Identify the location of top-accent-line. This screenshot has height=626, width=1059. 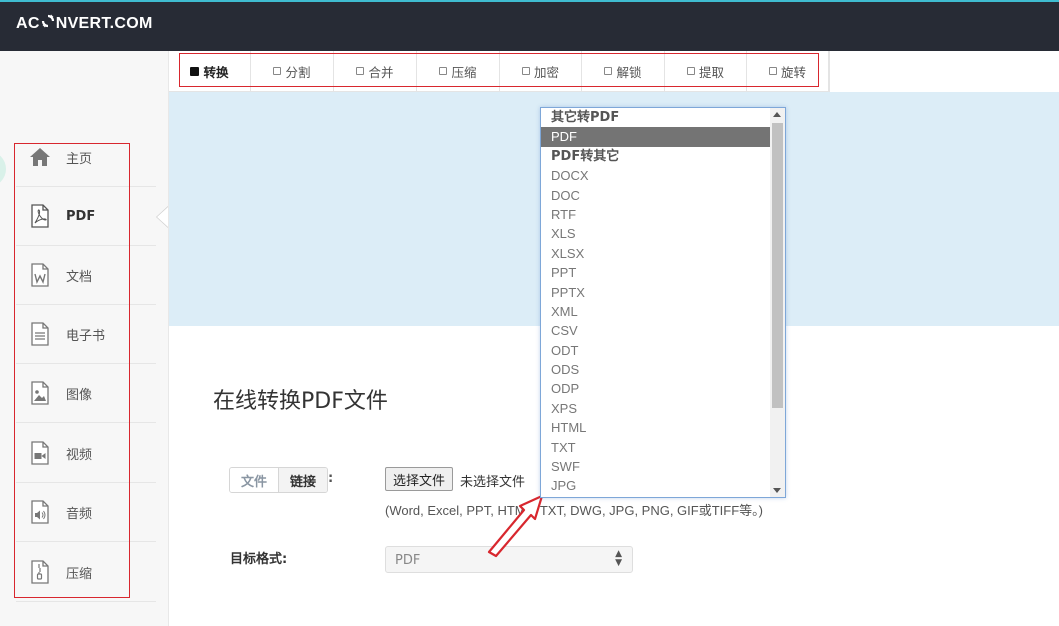
(529, 1).